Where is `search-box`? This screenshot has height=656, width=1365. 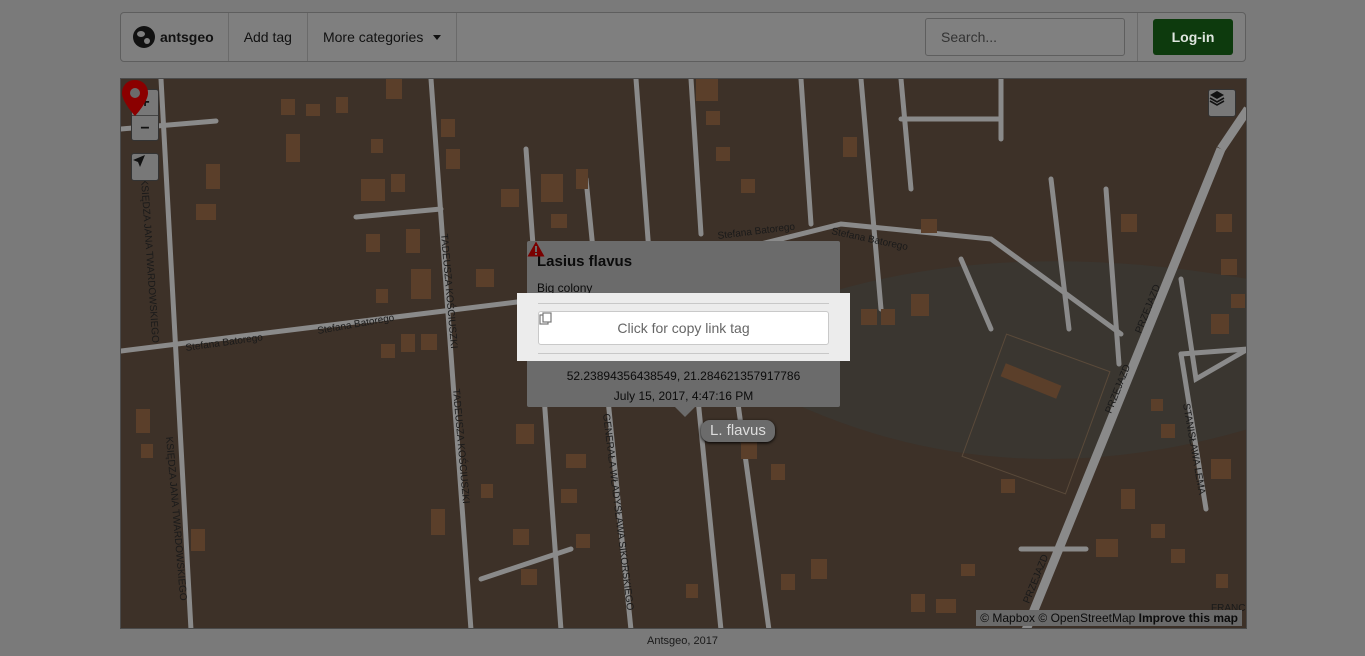
search-box is located at coordinates (1025, 37).